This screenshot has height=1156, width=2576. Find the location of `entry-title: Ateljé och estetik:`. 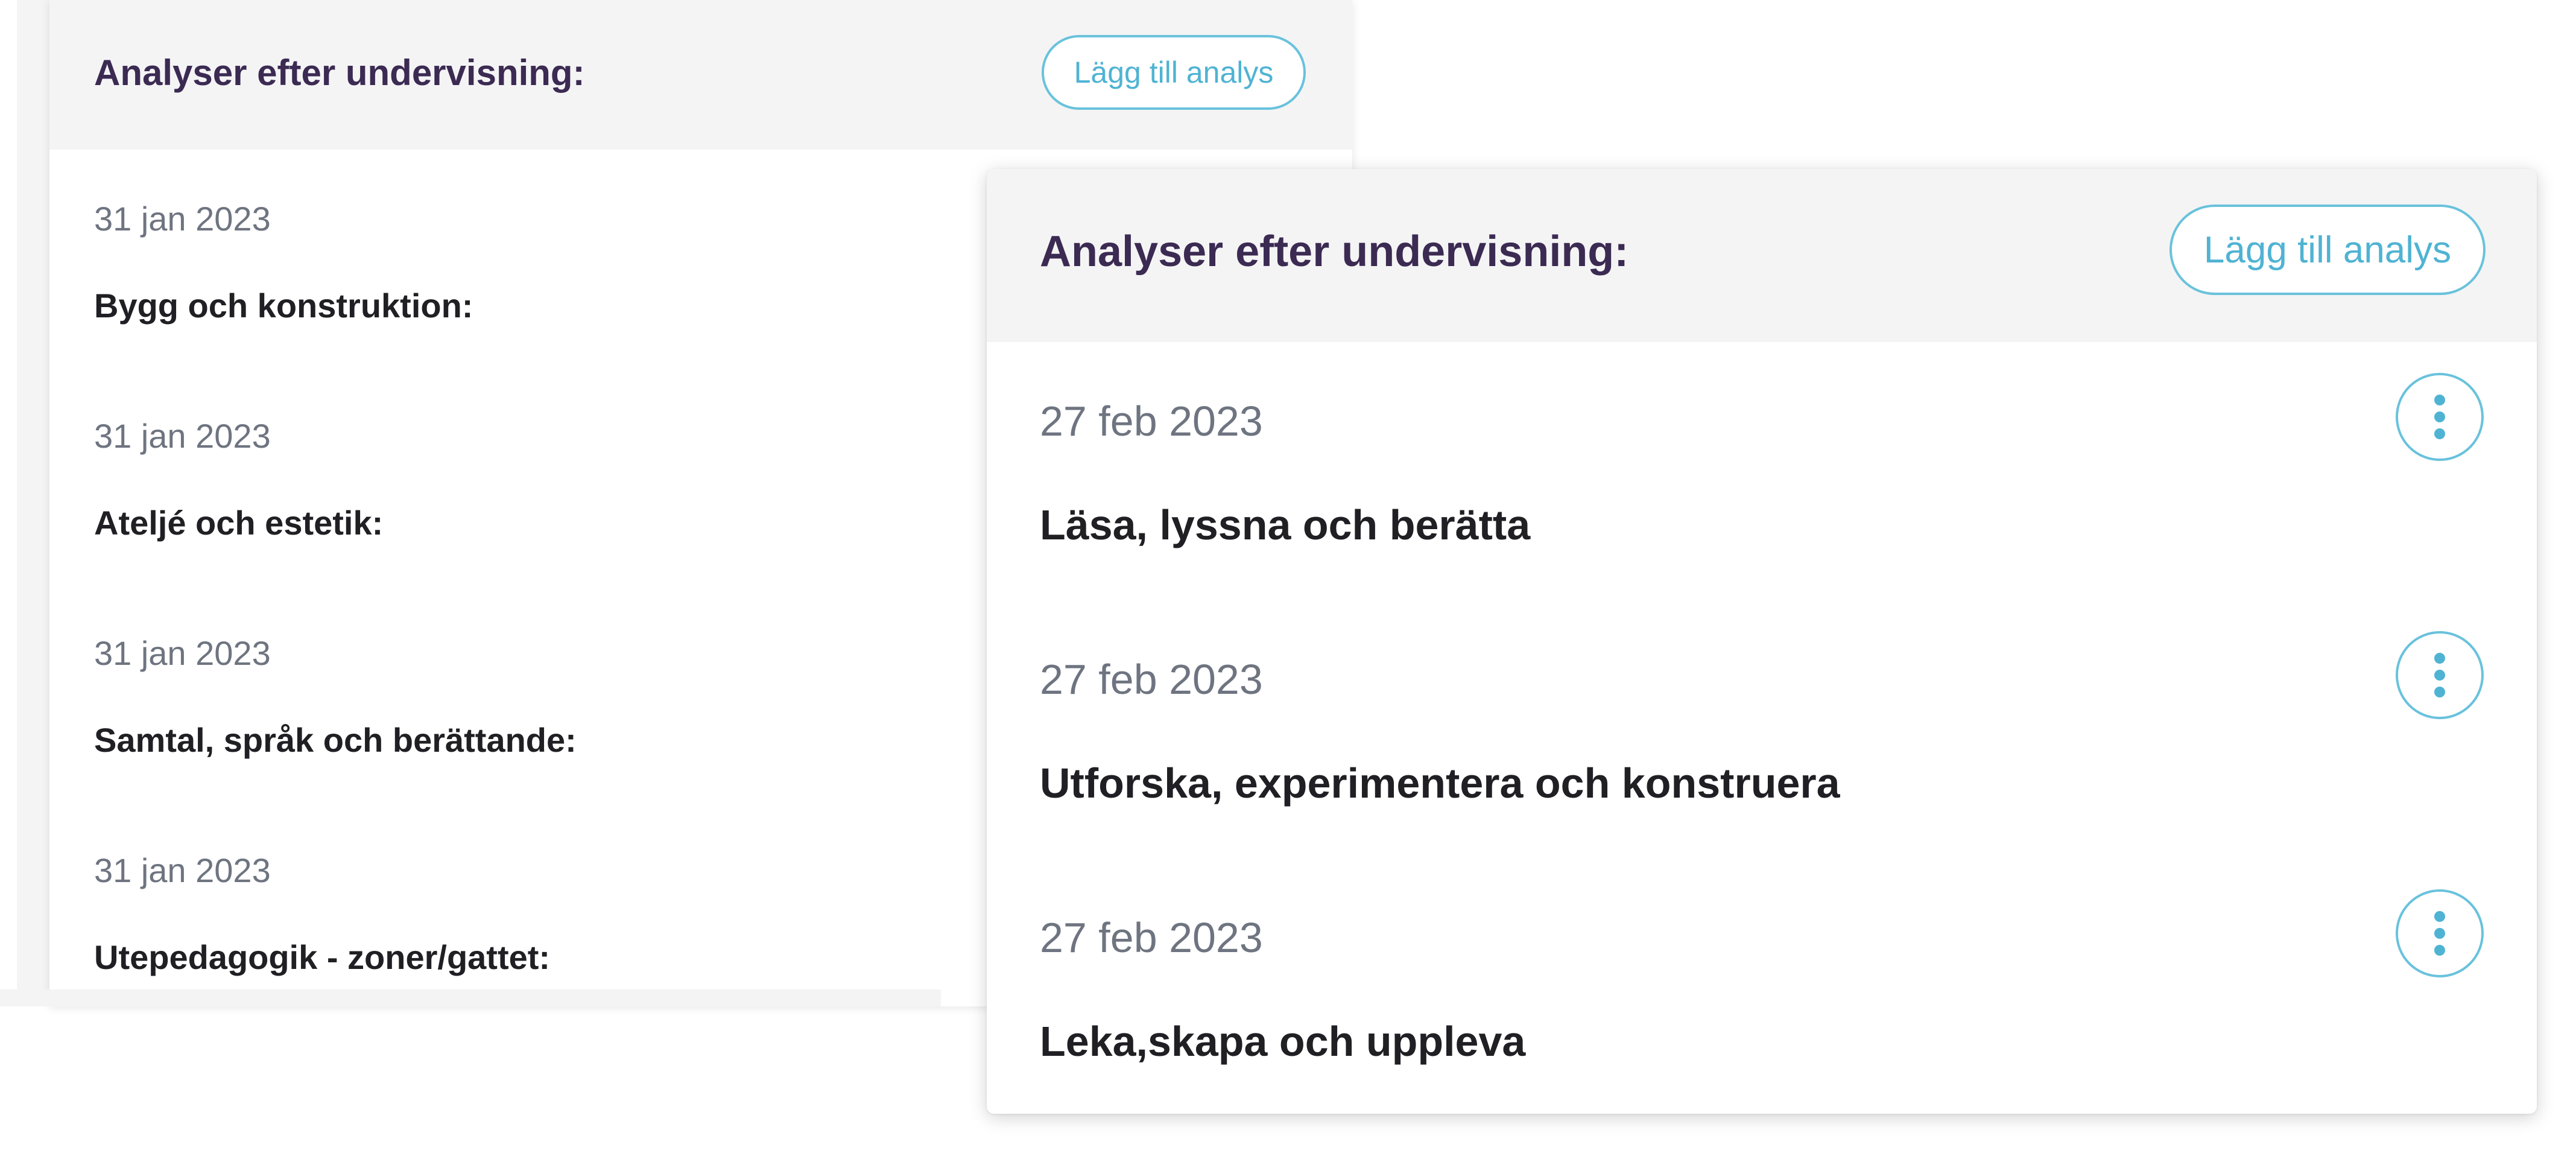

entry-title: Ateljé och estetik: is located at coordinates (238, 522).